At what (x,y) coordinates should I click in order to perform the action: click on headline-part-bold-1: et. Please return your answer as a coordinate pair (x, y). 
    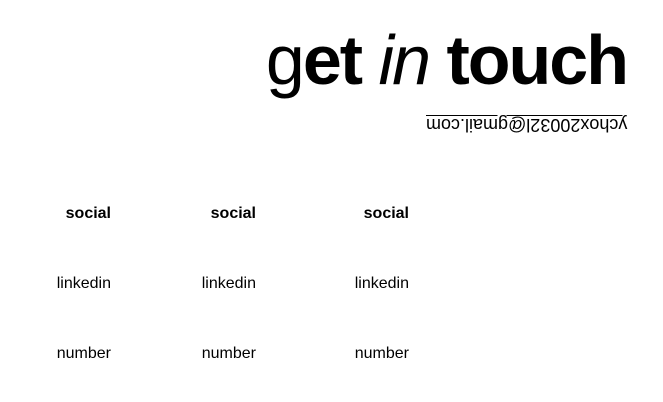
    Looking at the image, I should click on (340, 60).